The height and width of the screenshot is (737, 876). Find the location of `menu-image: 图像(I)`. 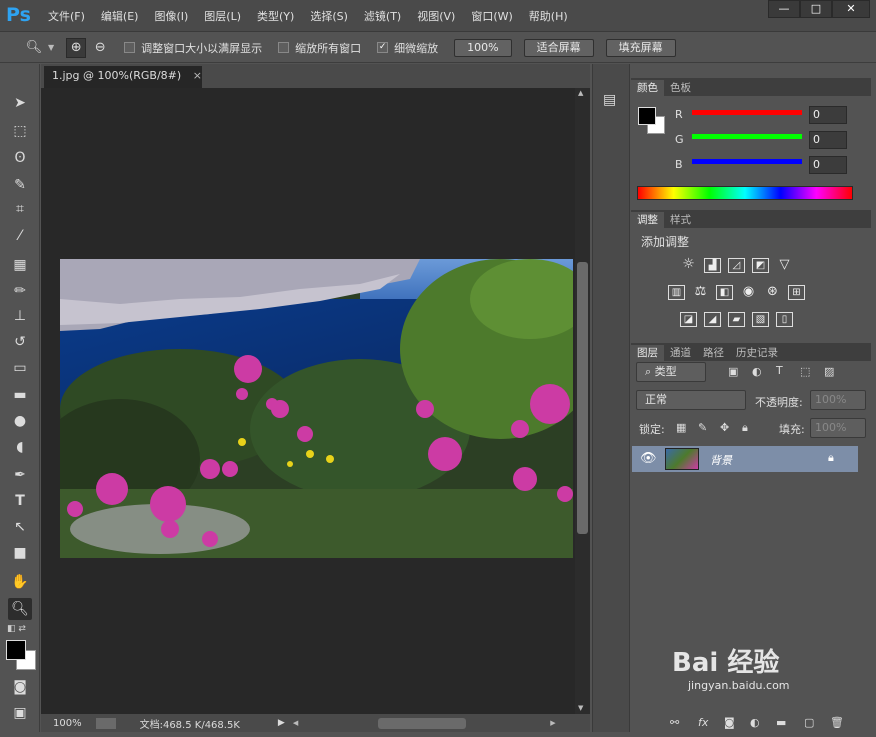

menu-image: 图像(I) is located at coordinates (171, 16).